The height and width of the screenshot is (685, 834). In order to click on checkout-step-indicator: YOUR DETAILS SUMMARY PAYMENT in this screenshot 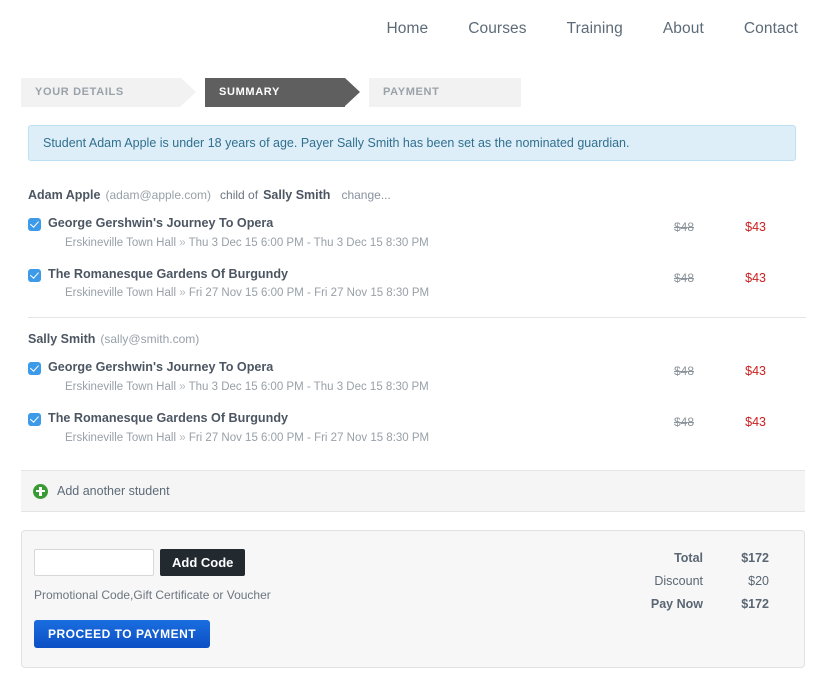, I will do `click(271, 92)`.